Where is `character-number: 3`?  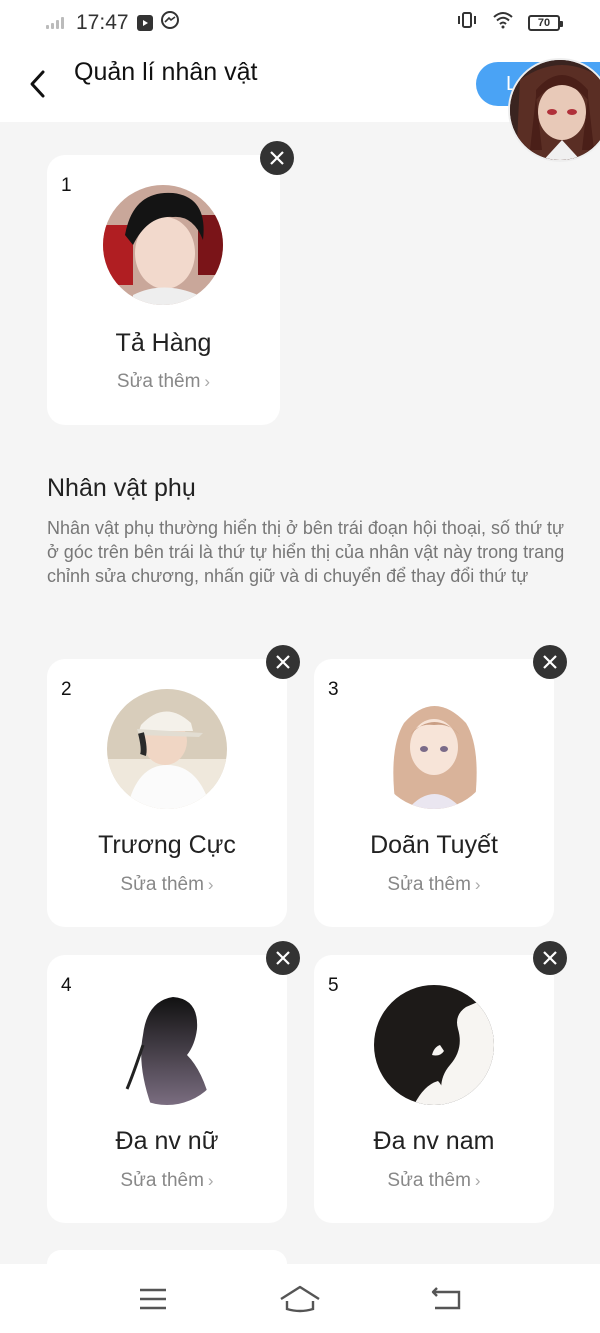
character-number: 3 is located at coordinates (333, 689).